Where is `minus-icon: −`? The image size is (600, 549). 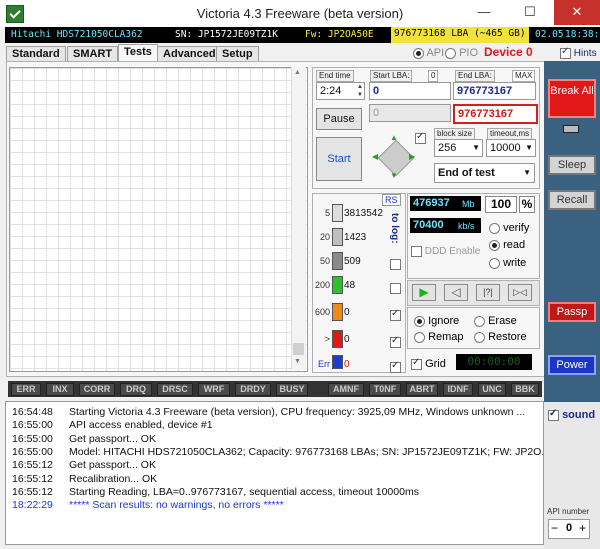
minus-icon: − is located at coordinates (554, 528).